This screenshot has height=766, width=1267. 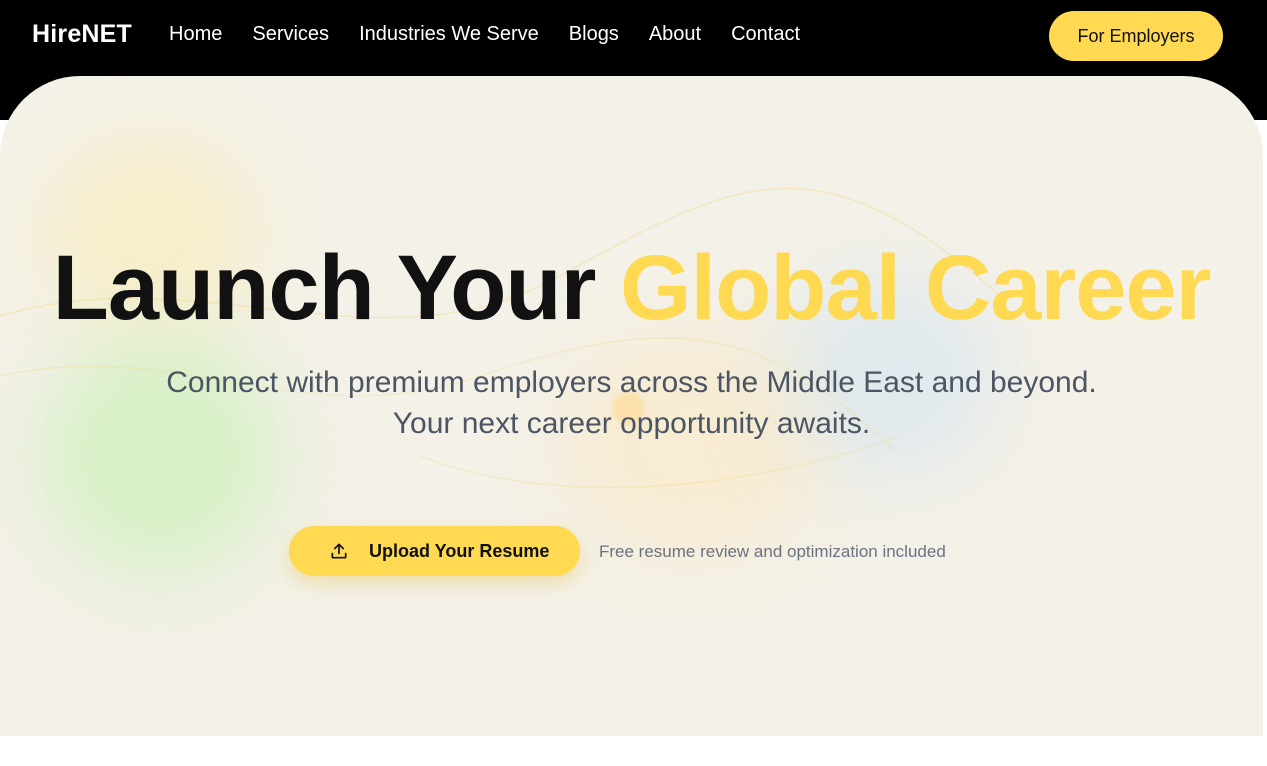 I want to click on for-employers-button: For Employers, so click(x=1136, y=36).